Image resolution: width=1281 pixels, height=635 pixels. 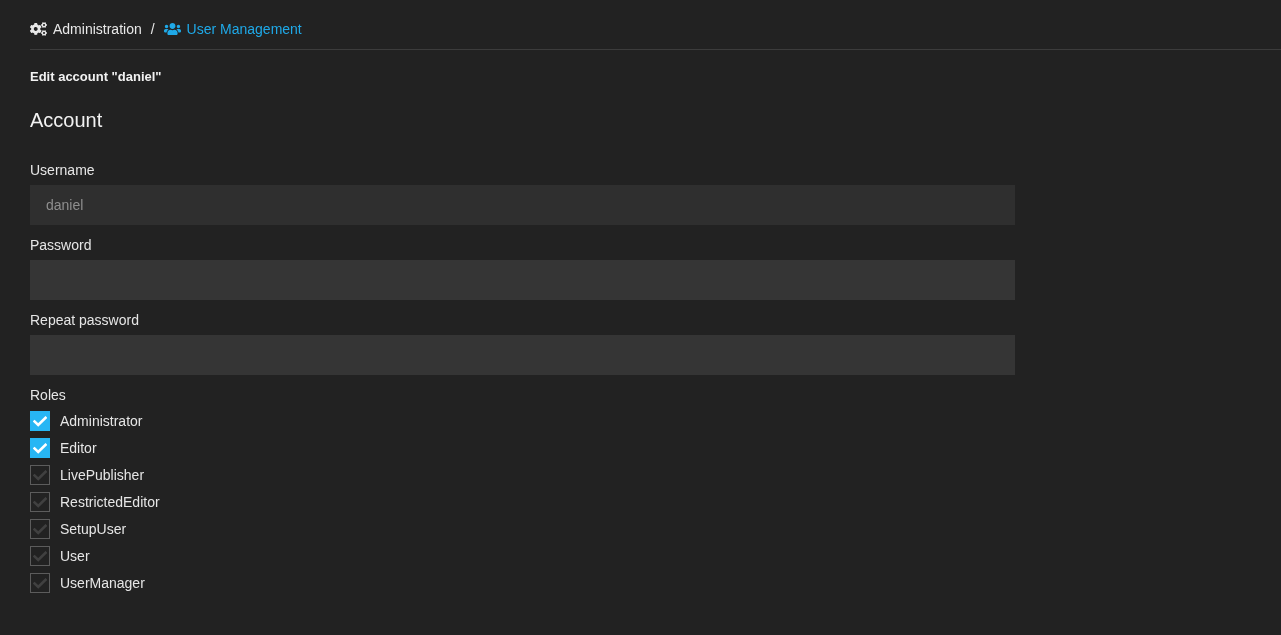 What do you see at coordinates (62, 170) in the screenshot?
I see `field-label: Username` at bounding box center [62, 170].